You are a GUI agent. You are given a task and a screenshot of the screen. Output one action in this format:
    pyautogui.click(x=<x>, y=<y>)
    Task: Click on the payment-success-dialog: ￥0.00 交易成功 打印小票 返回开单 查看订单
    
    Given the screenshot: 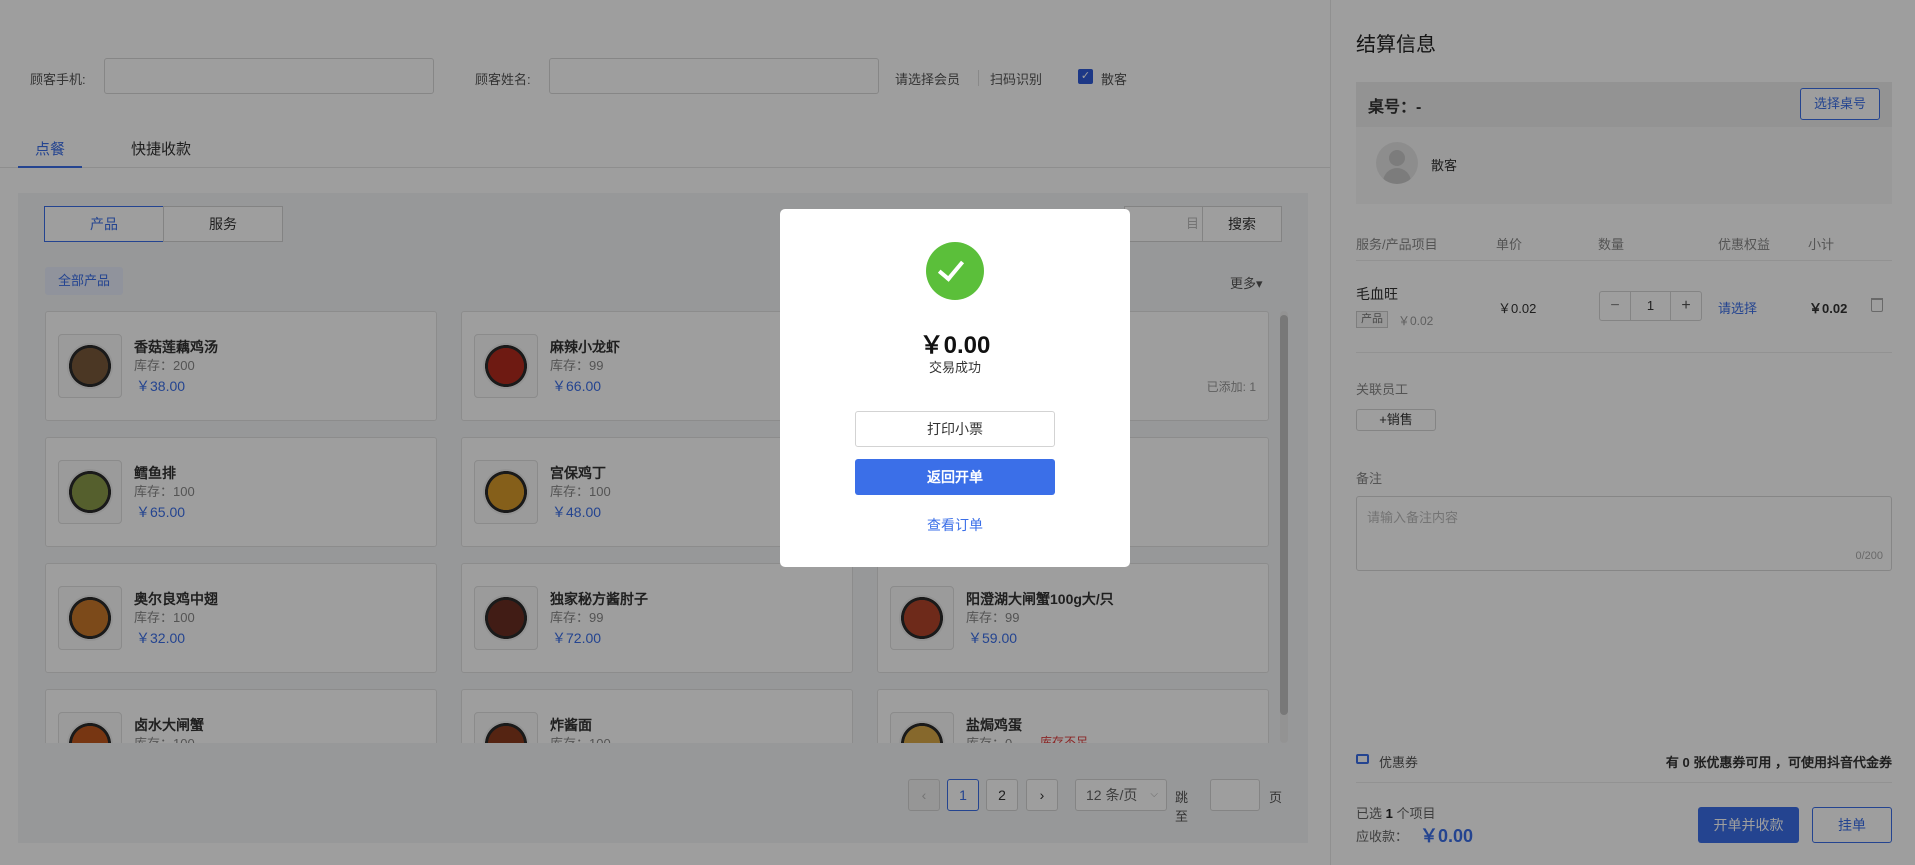 What is the action you would take?
    pyautogui.click(x=955, y=388)
    